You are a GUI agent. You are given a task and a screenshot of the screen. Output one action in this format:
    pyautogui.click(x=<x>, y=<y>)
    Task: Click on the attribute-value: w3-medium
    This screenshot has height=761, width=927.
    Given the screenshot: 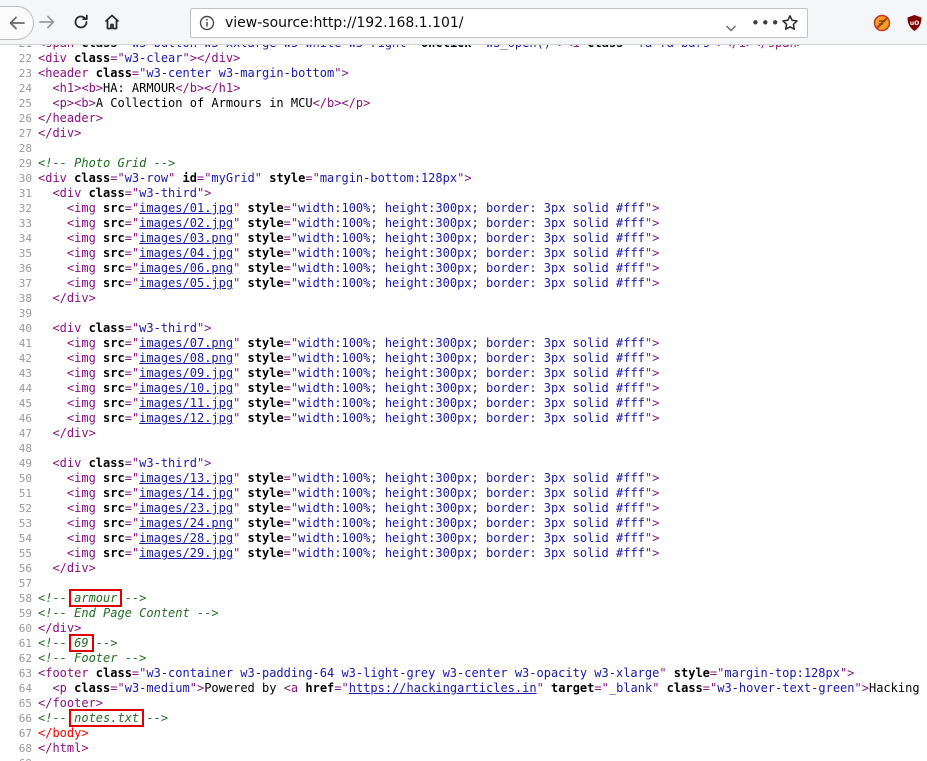 What is the action you would take?
    pyautogui.click(x=157, y=688)
    